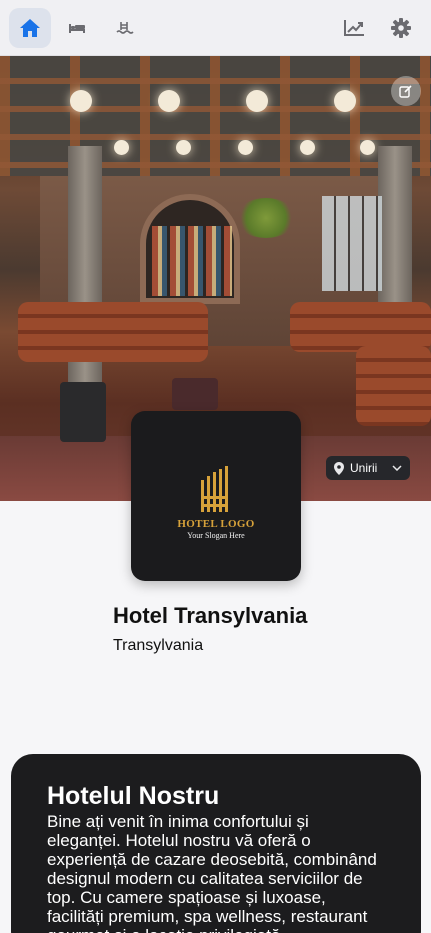 This screenshot has width=431, height=933. I want to click on nav-settings-button, so click(401, 28).